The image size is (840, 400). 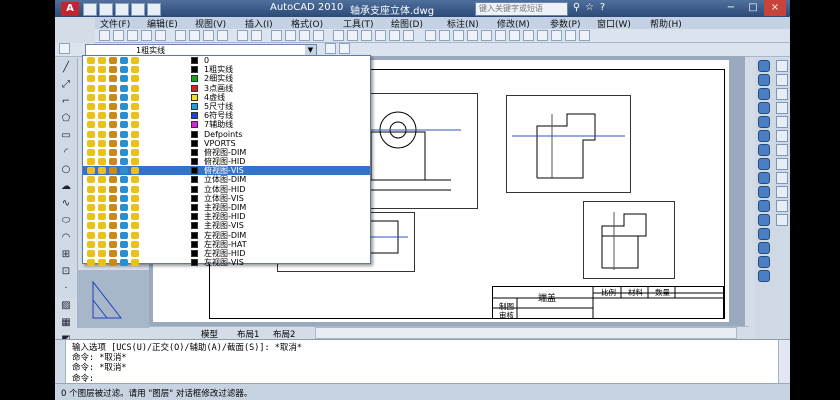 I want to click on dim-arc-icon, so click(x=458, y=35).